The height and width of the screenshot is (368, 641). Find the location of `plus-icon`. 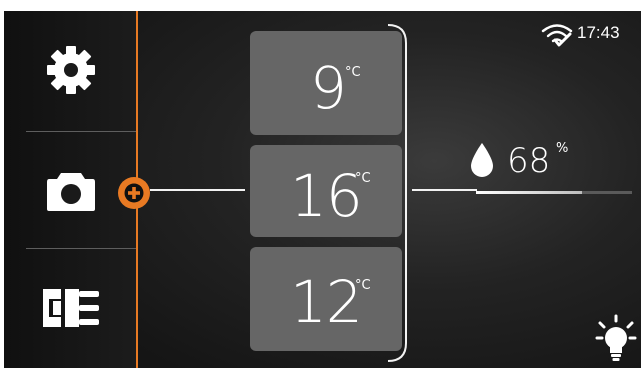

plus-icon is located at coordinates (134, 193).